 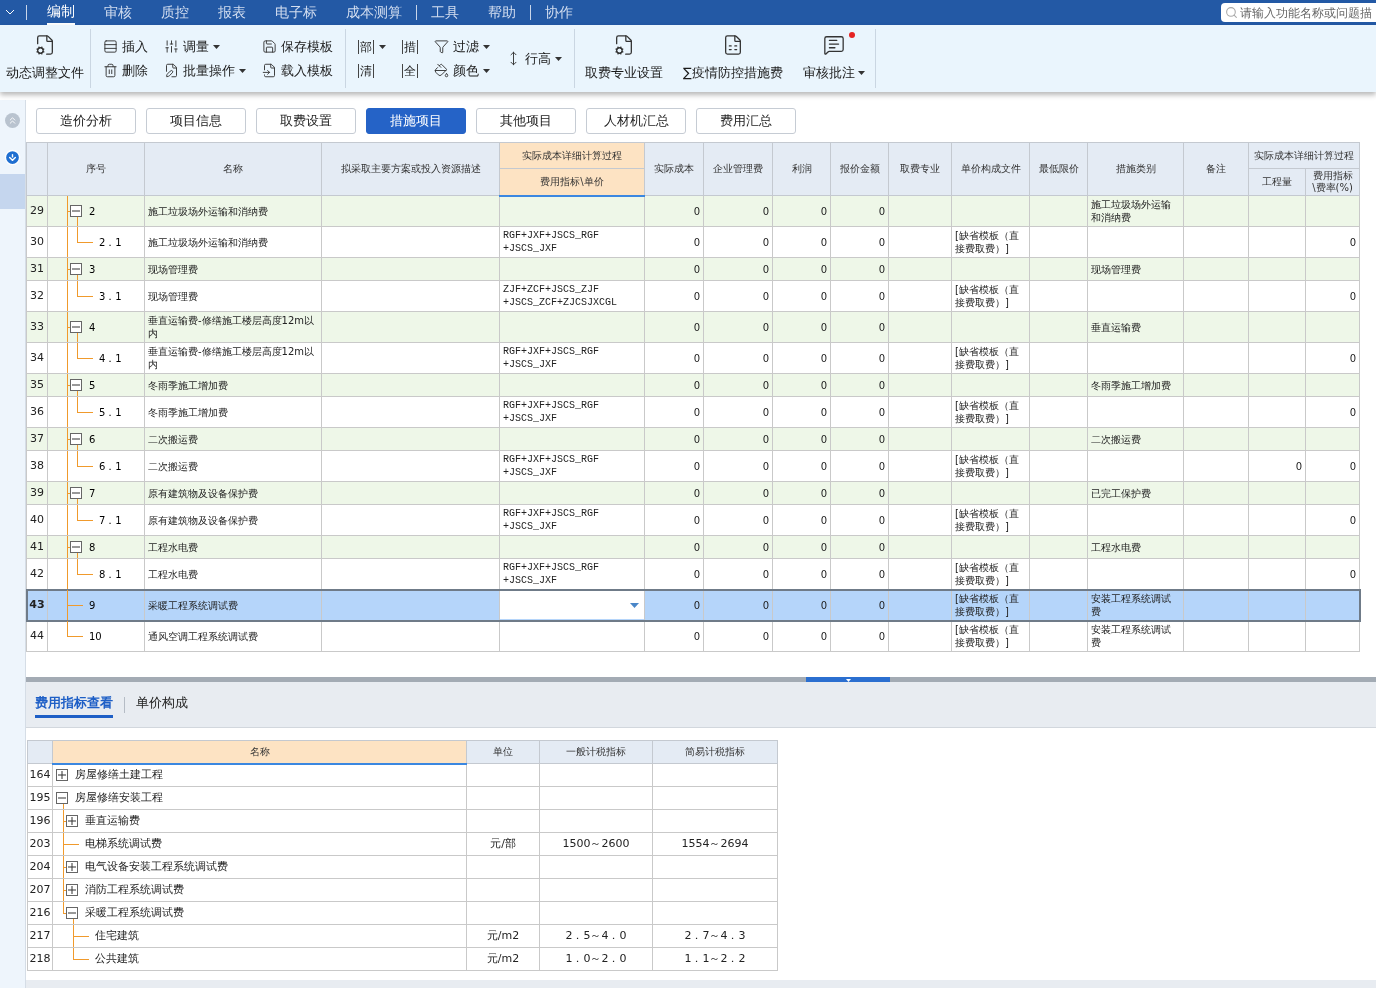 I want to click on glyph-button: 清, so click(x=372, y=70).